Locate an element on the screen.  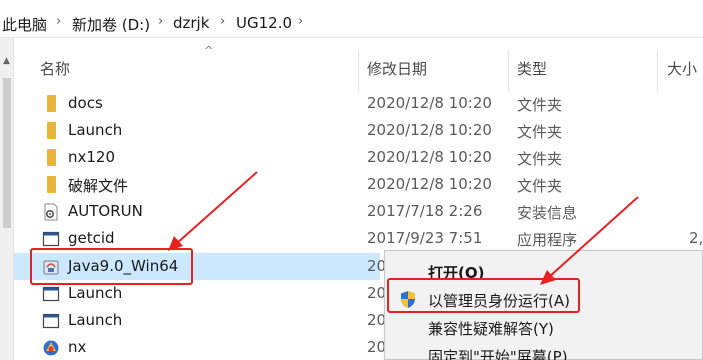
file-date: 2017/7/18 2:26 is located at coordinates (425, 211).